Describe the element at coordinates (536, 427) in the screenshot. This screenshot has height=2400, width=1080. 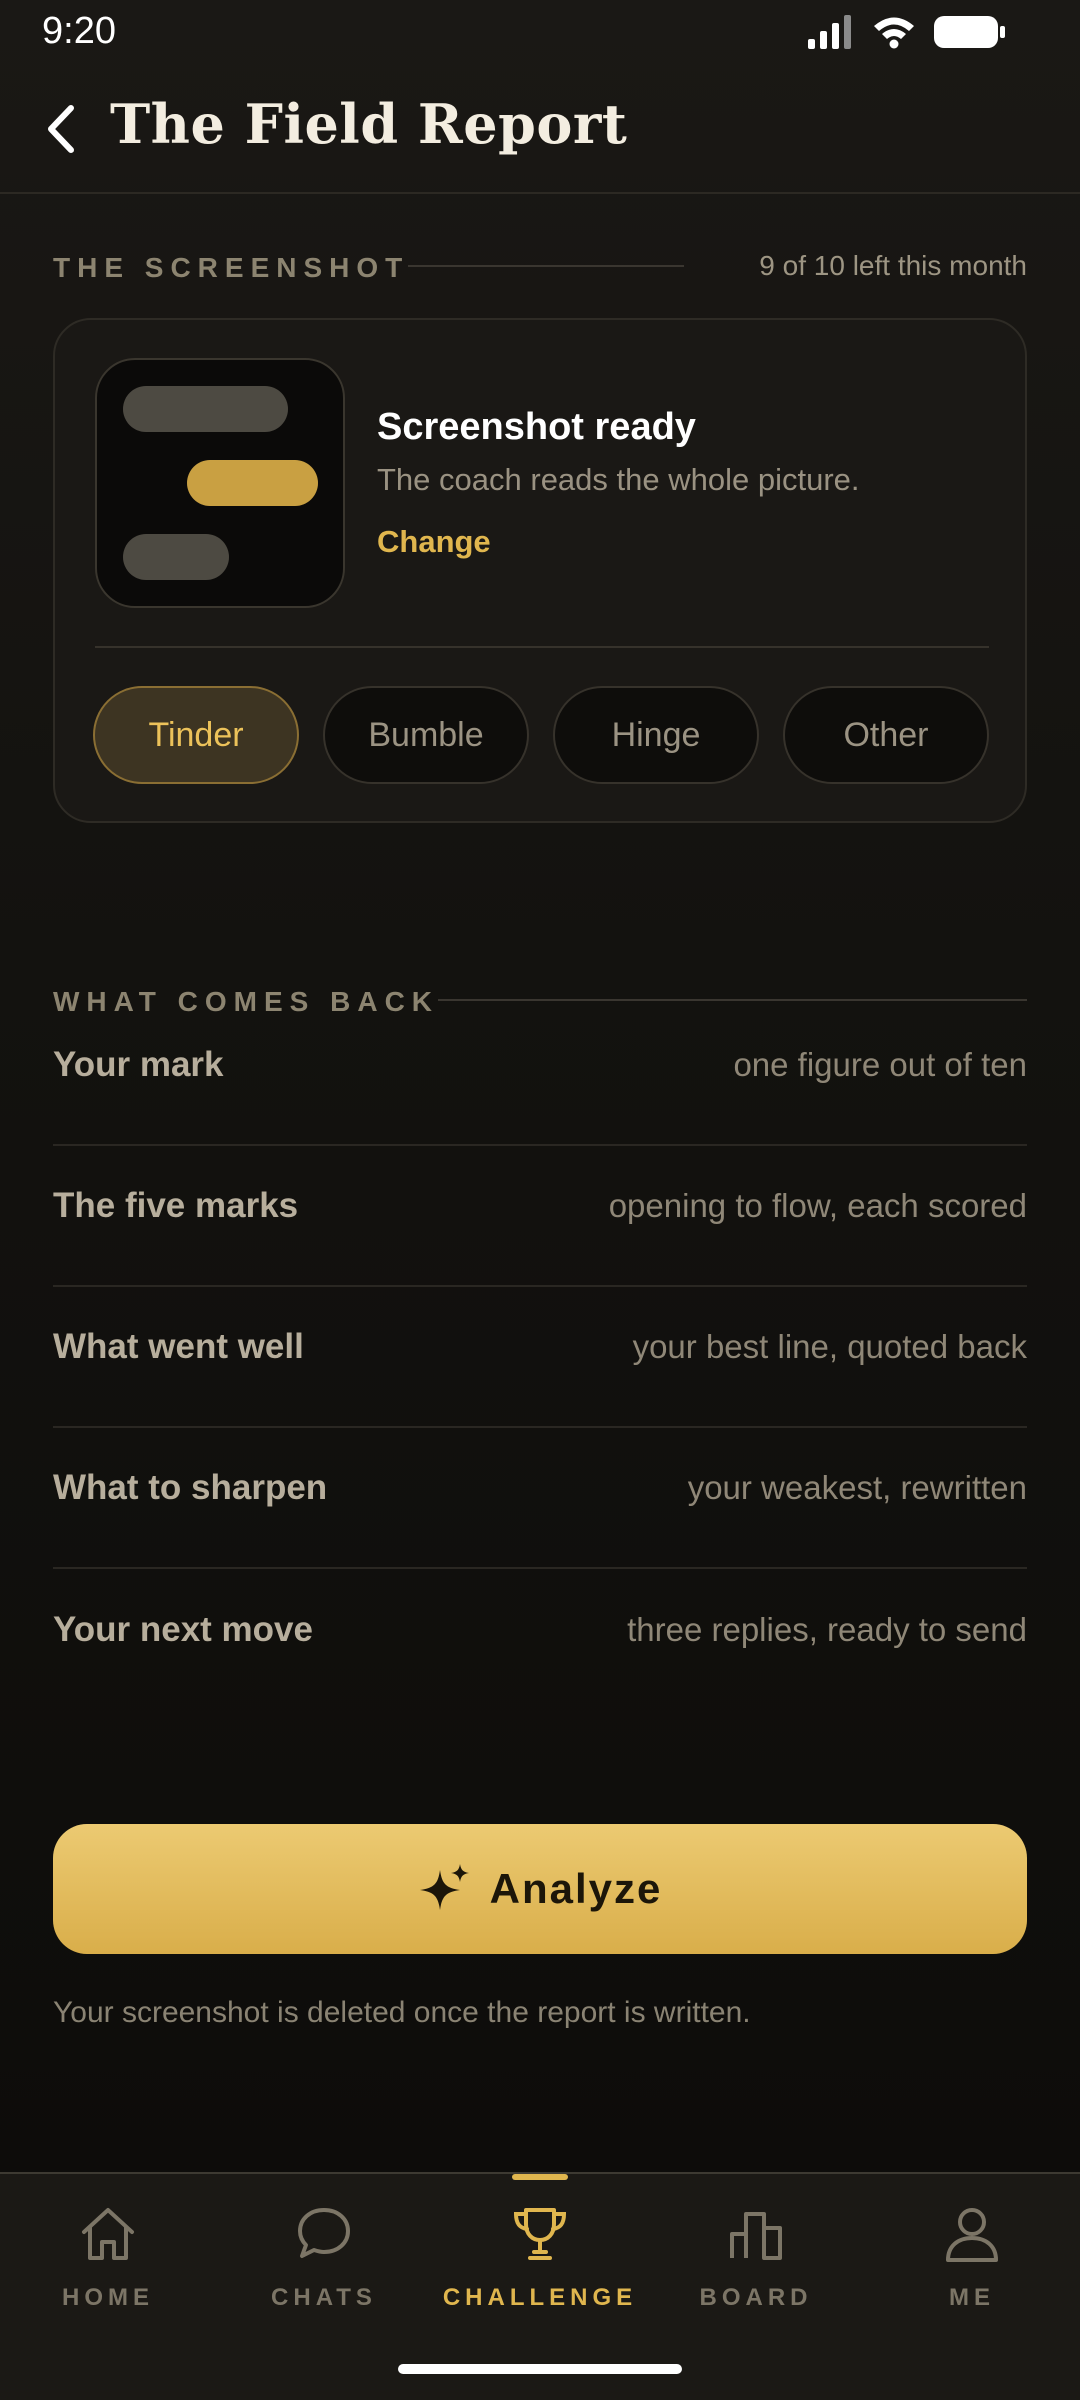
I see `screenshot-status-title: Screenshot ready` at that location.